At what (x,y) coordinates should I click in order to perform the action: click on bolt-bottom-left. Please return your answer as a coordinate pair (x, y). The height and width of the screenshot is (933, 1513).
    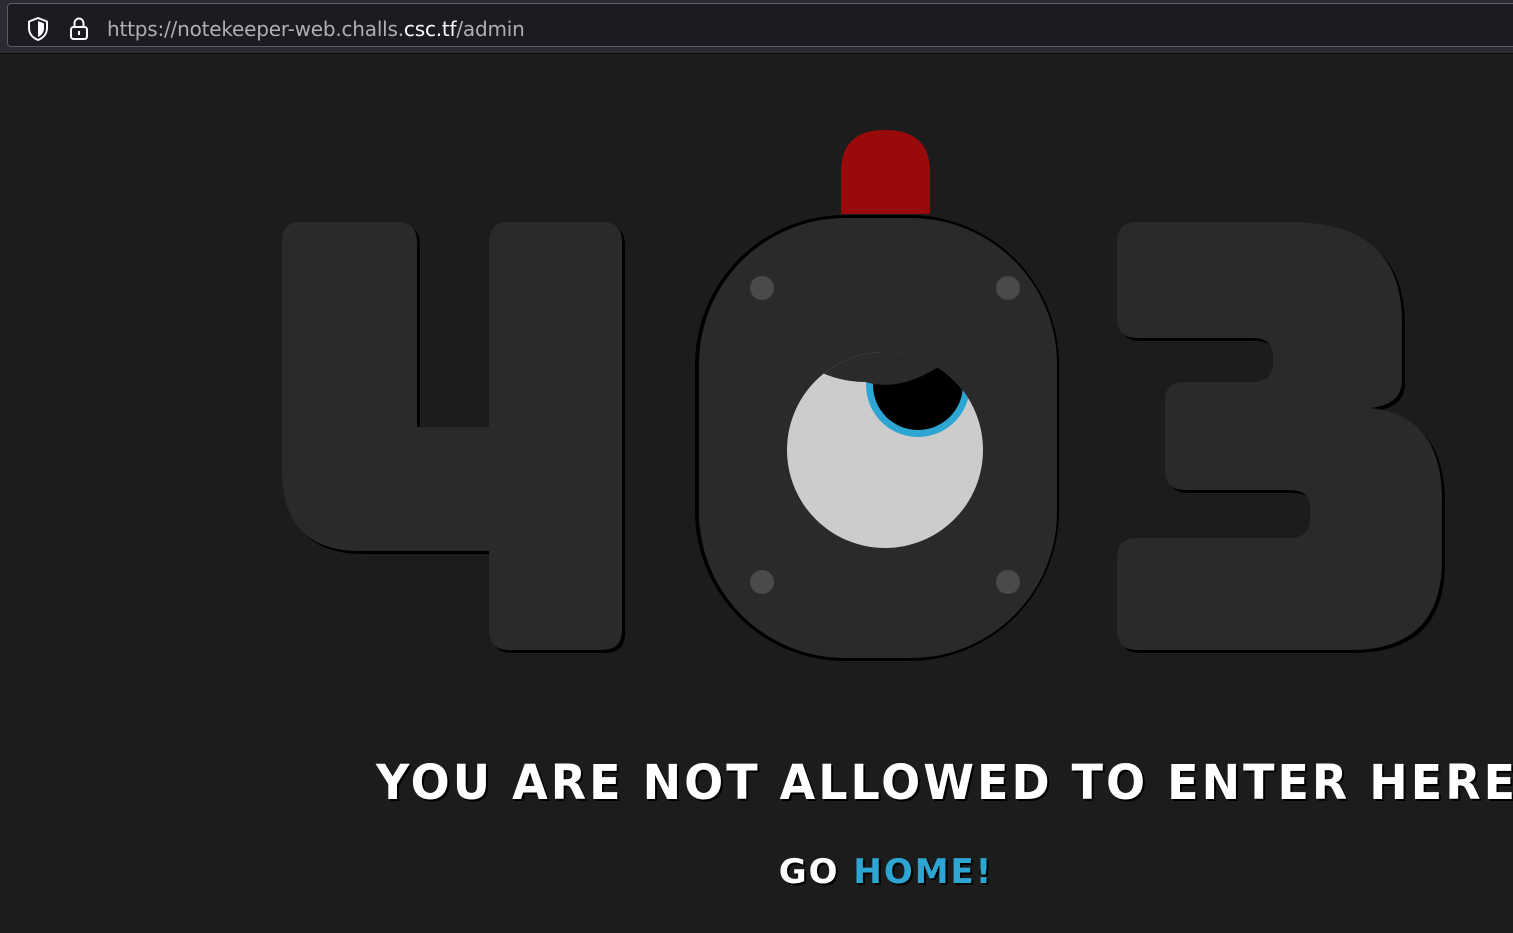
    Looking at the image, I should click on (762, 582).